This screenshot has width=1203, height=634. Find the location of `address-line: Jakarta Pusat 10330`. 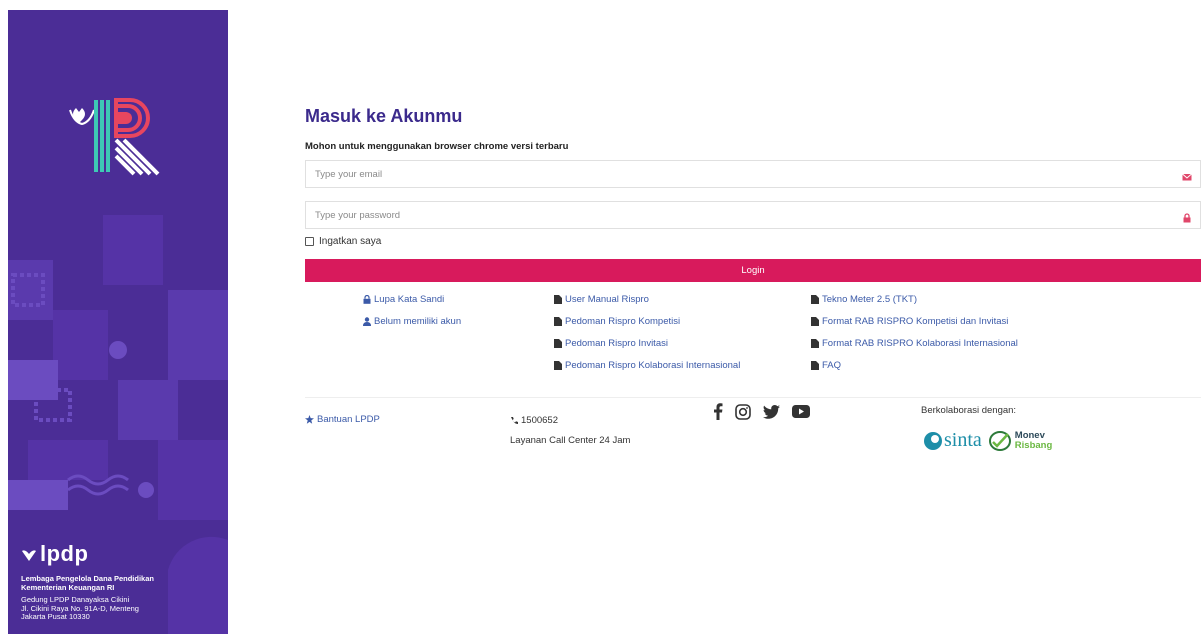

address-line: Jakarta Pusat 10330 is located at coordinates (55, 616).